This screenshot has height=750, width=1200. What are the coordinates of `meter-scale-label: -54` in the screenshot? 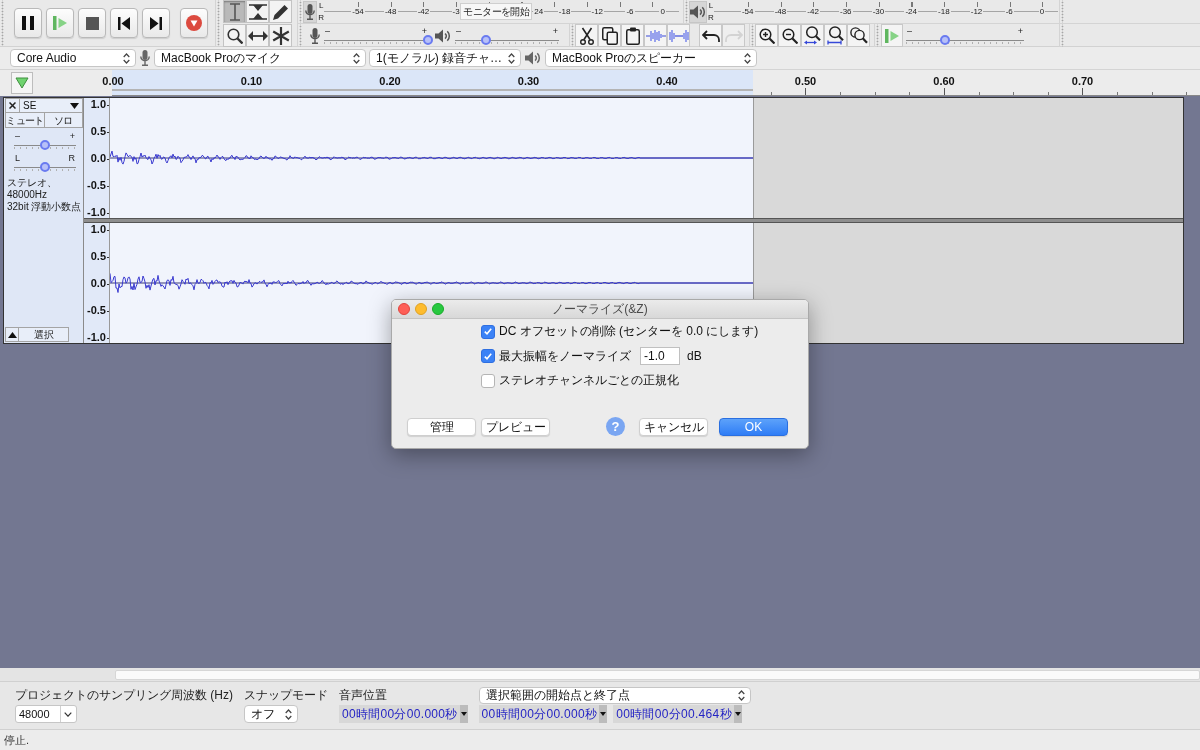 It's located at (747, 11).